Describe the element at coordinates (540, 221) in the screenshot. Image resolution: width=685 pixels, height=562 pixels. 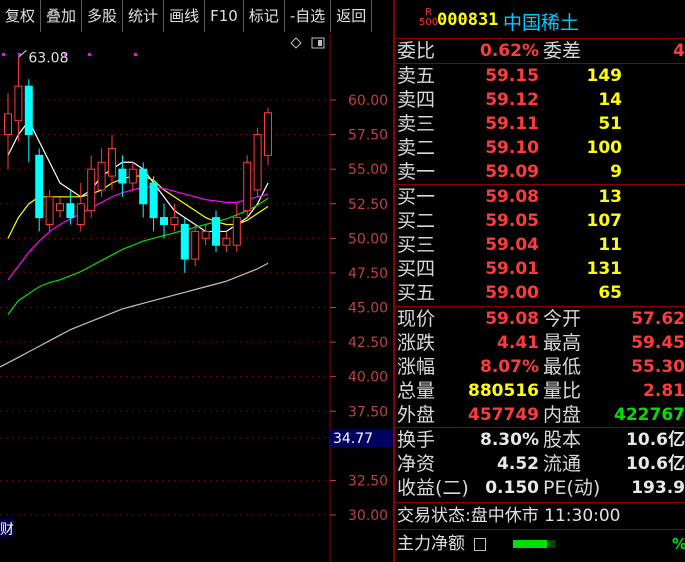
I see `buy-level-row: 买二 59.05 107` at that location.